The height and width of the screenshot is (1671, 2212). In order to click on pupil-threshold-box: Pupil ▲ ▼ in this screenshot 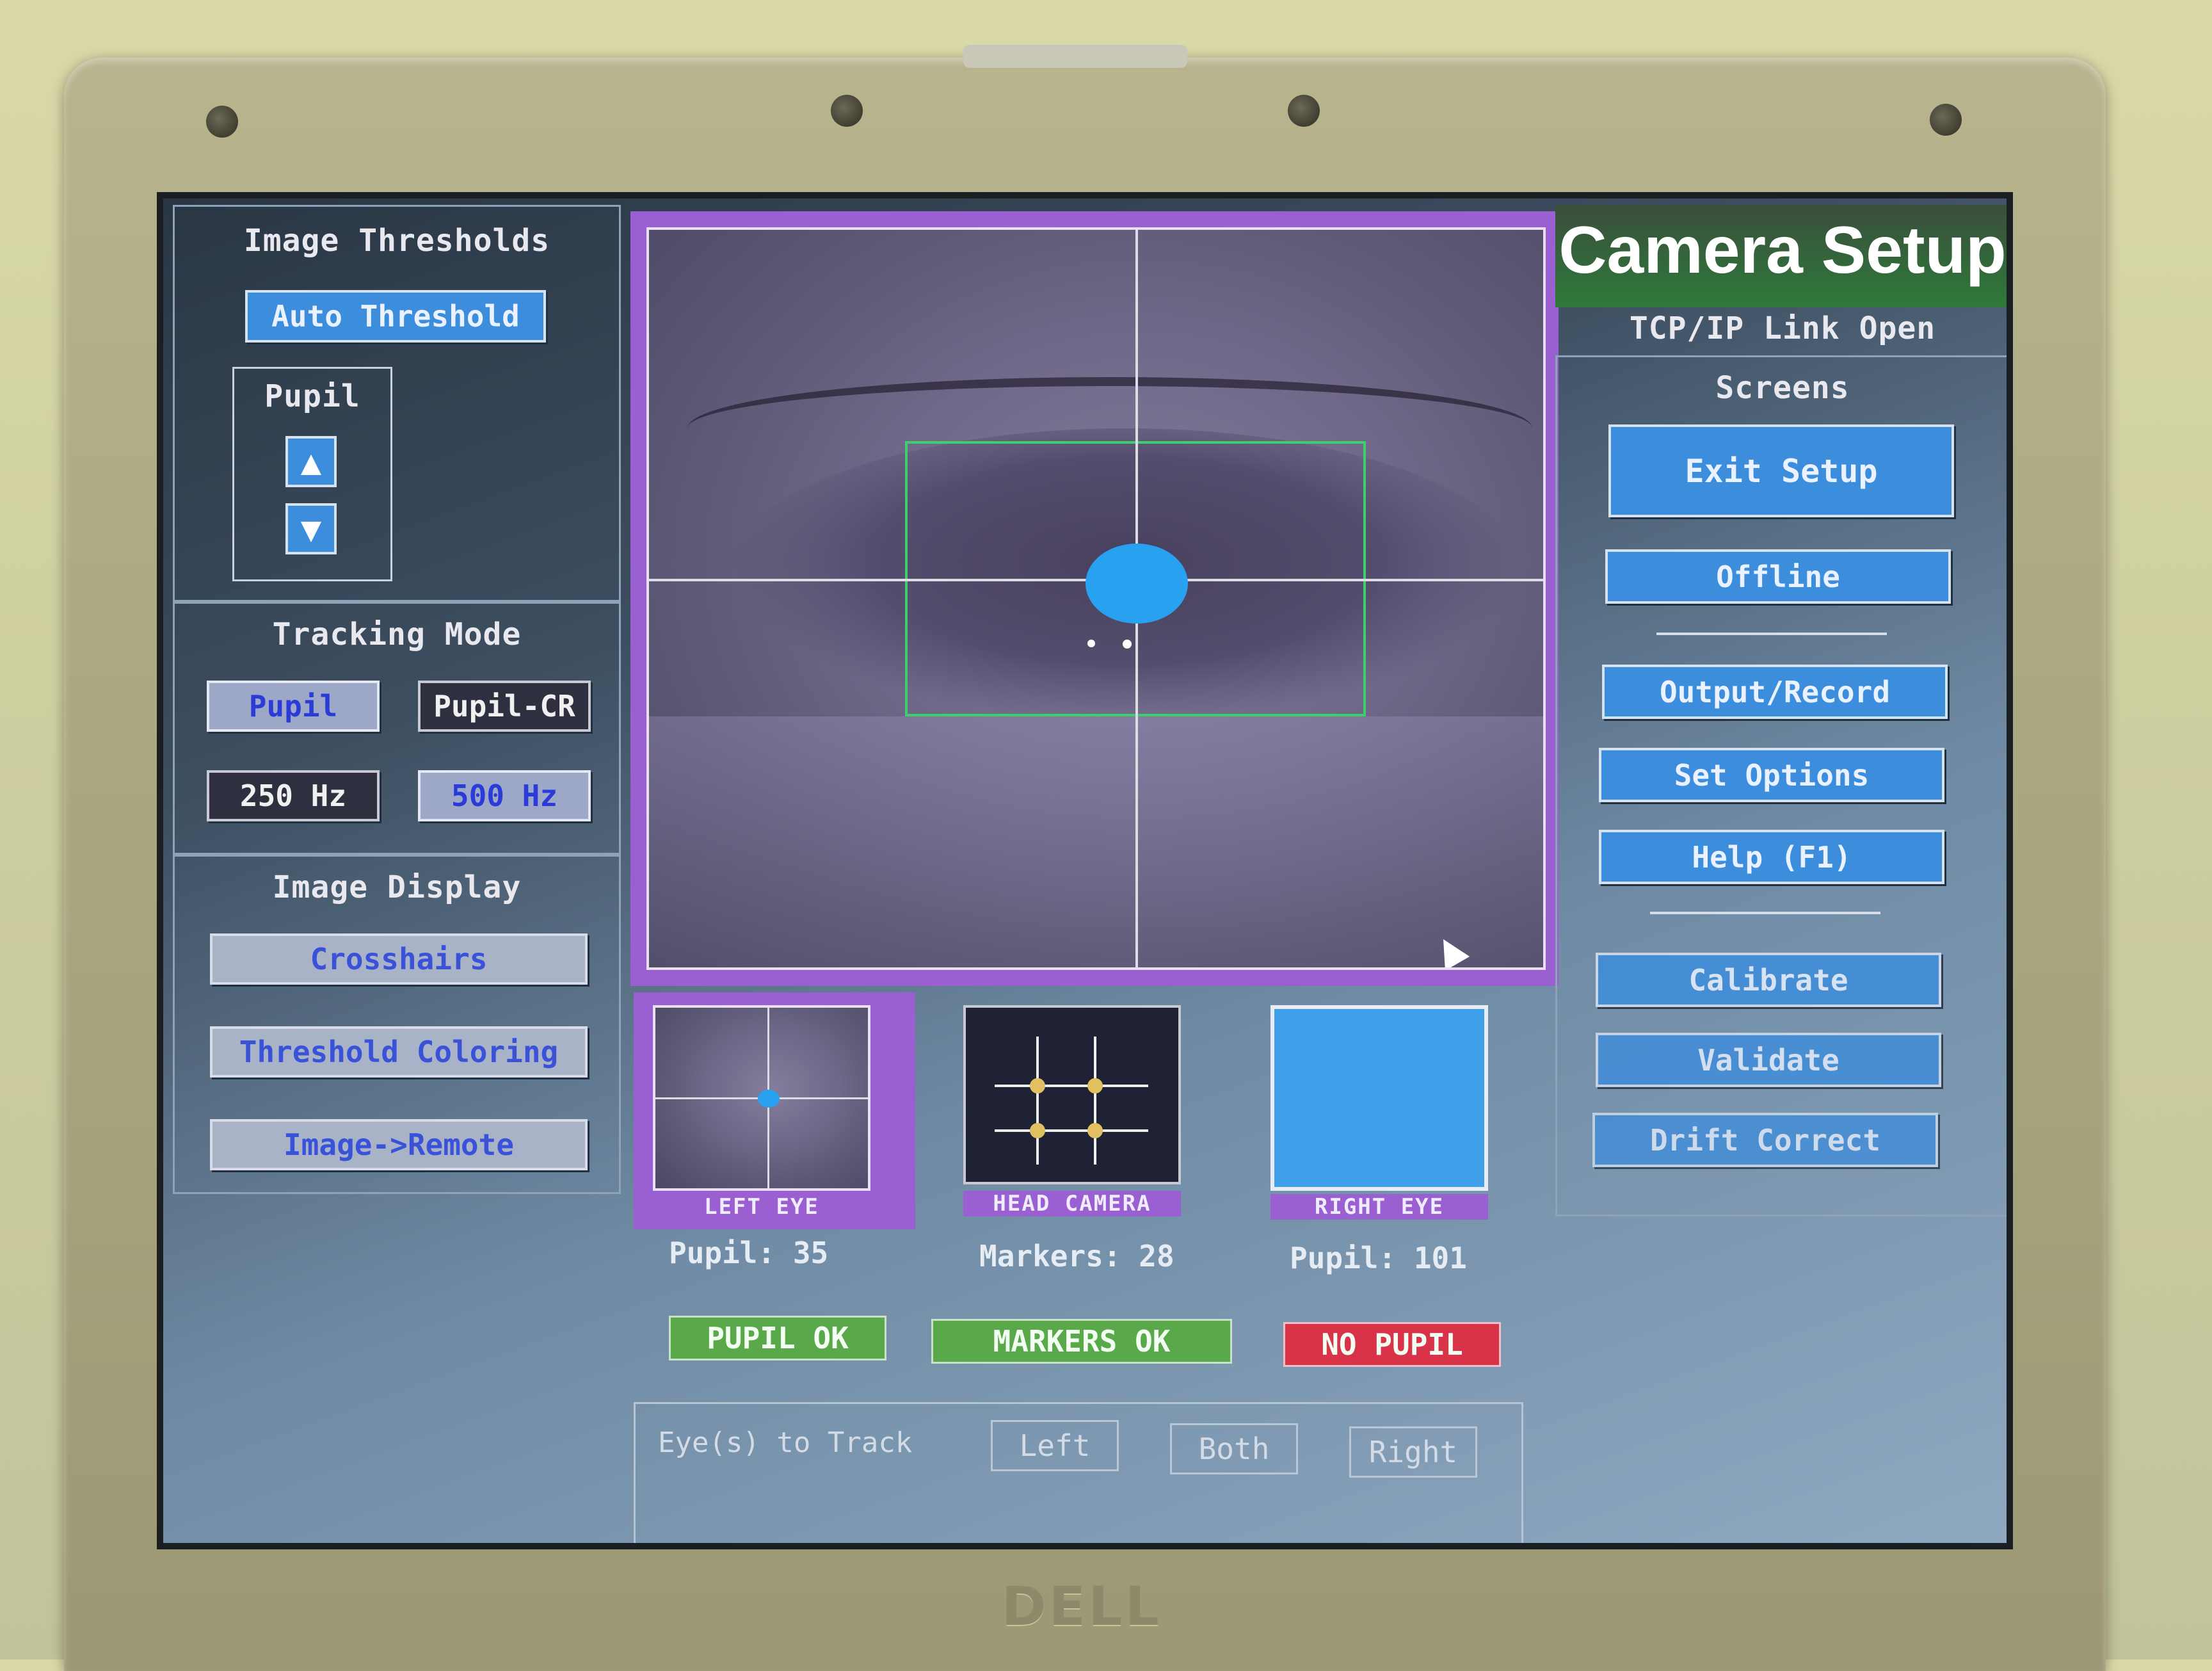, I will do `click(312, 474)`.